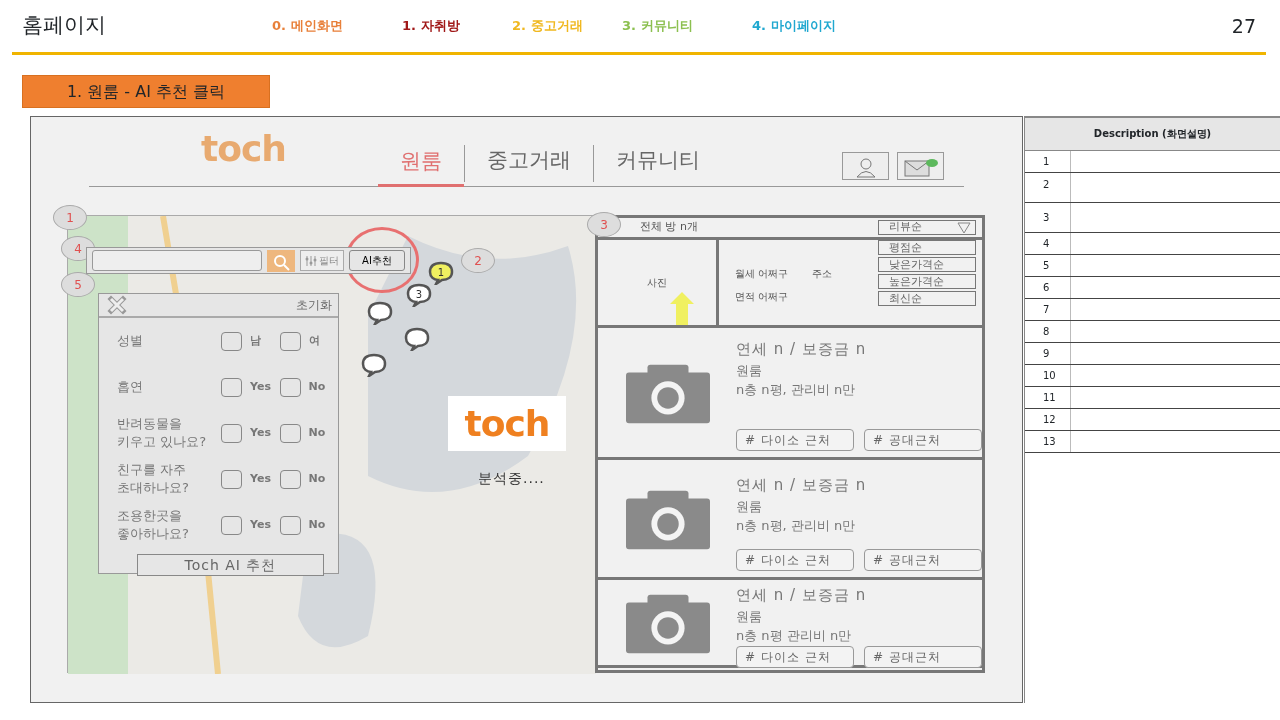  Describe the element at coordinates (1047, 287) in the screenshot. I see `row-number: 6` at that location.